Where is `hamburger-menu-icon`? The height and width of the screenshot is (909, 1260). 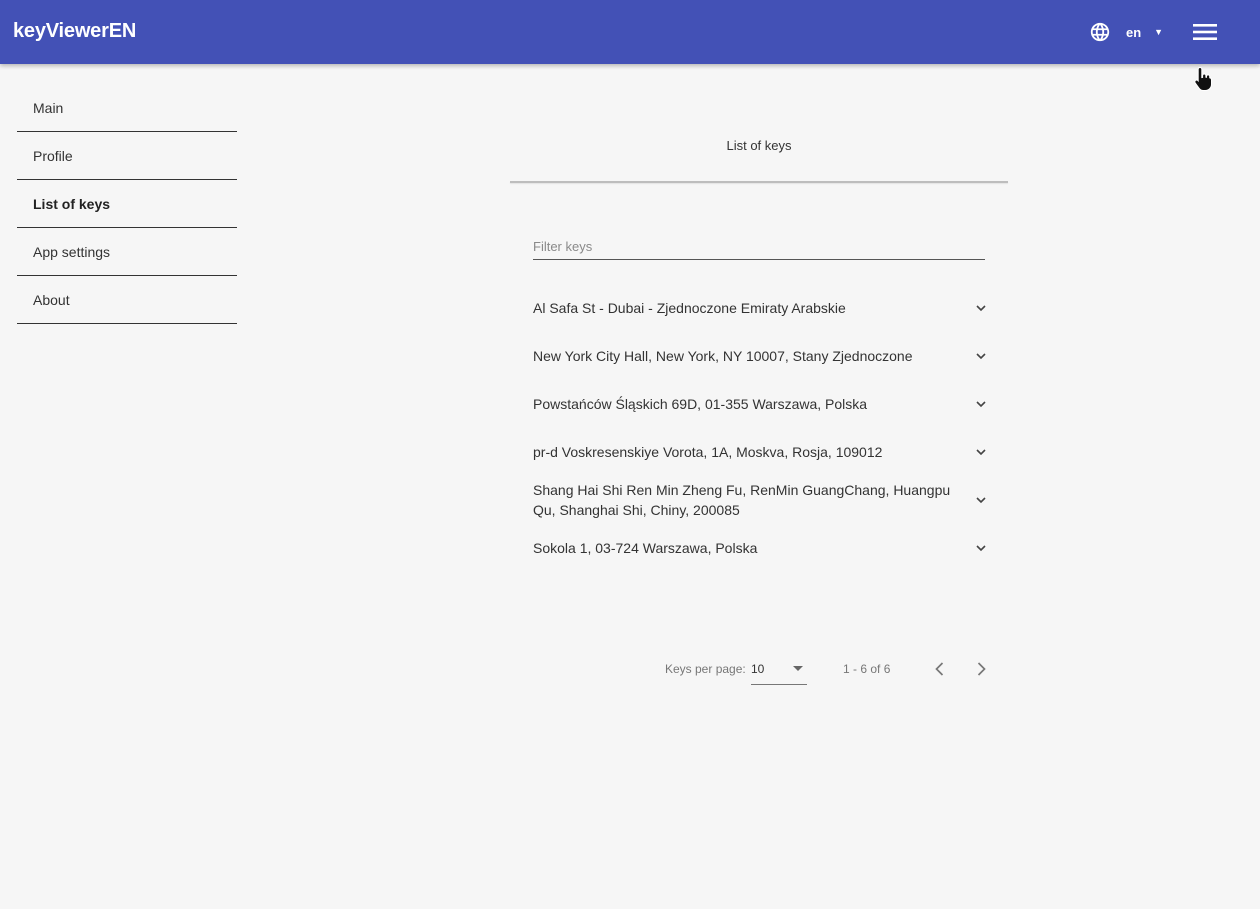
hamburger-menu-icon is located at coordinates (1205, 32).